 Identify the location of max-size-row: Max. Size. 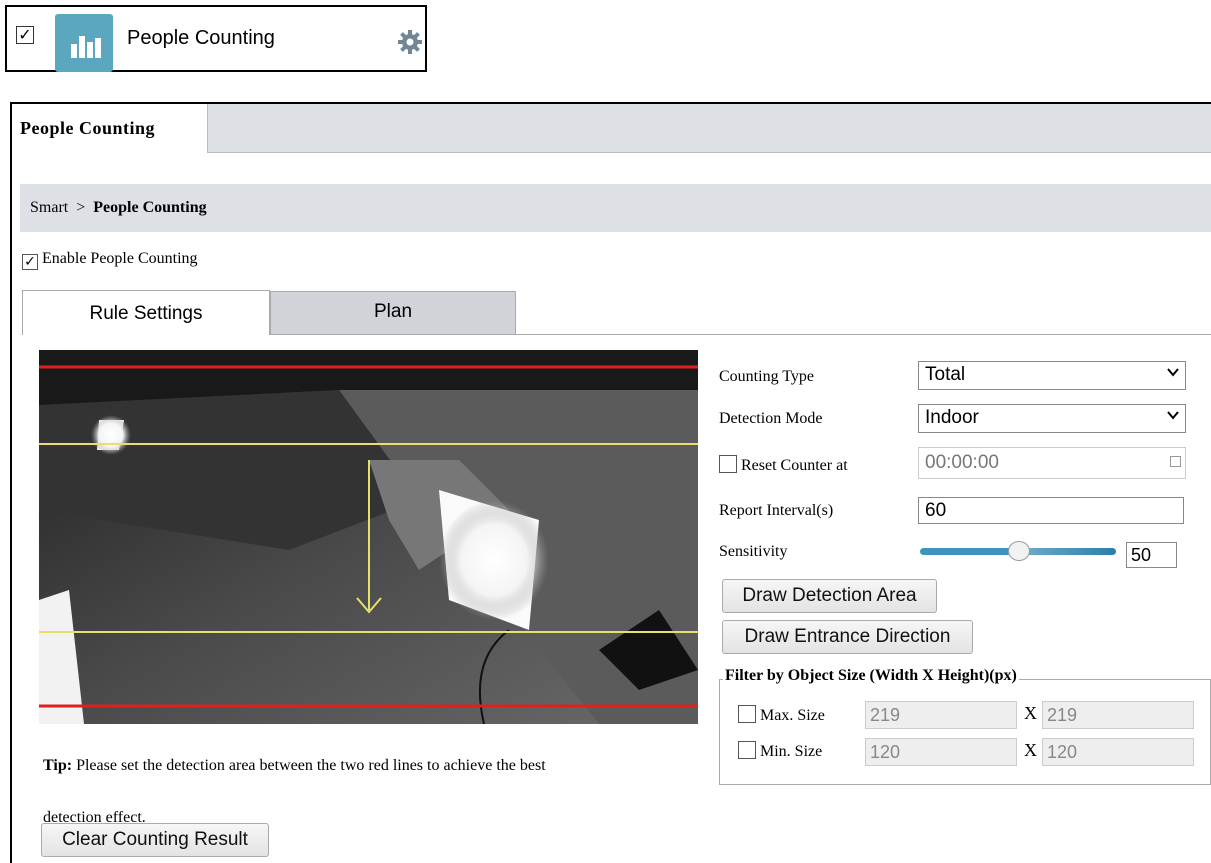
(781, 715).